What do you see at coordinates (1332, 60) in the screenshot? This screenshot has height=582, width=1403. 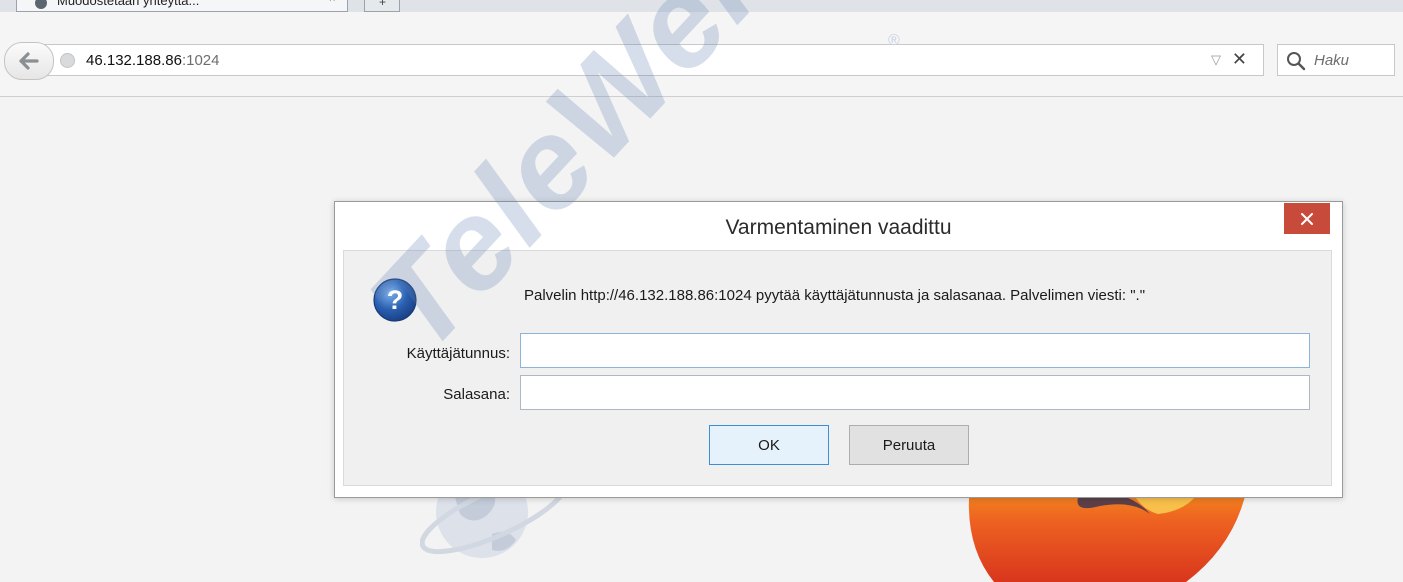 I see `search-placeholder: Haku` at bounding box center [1332, 60].